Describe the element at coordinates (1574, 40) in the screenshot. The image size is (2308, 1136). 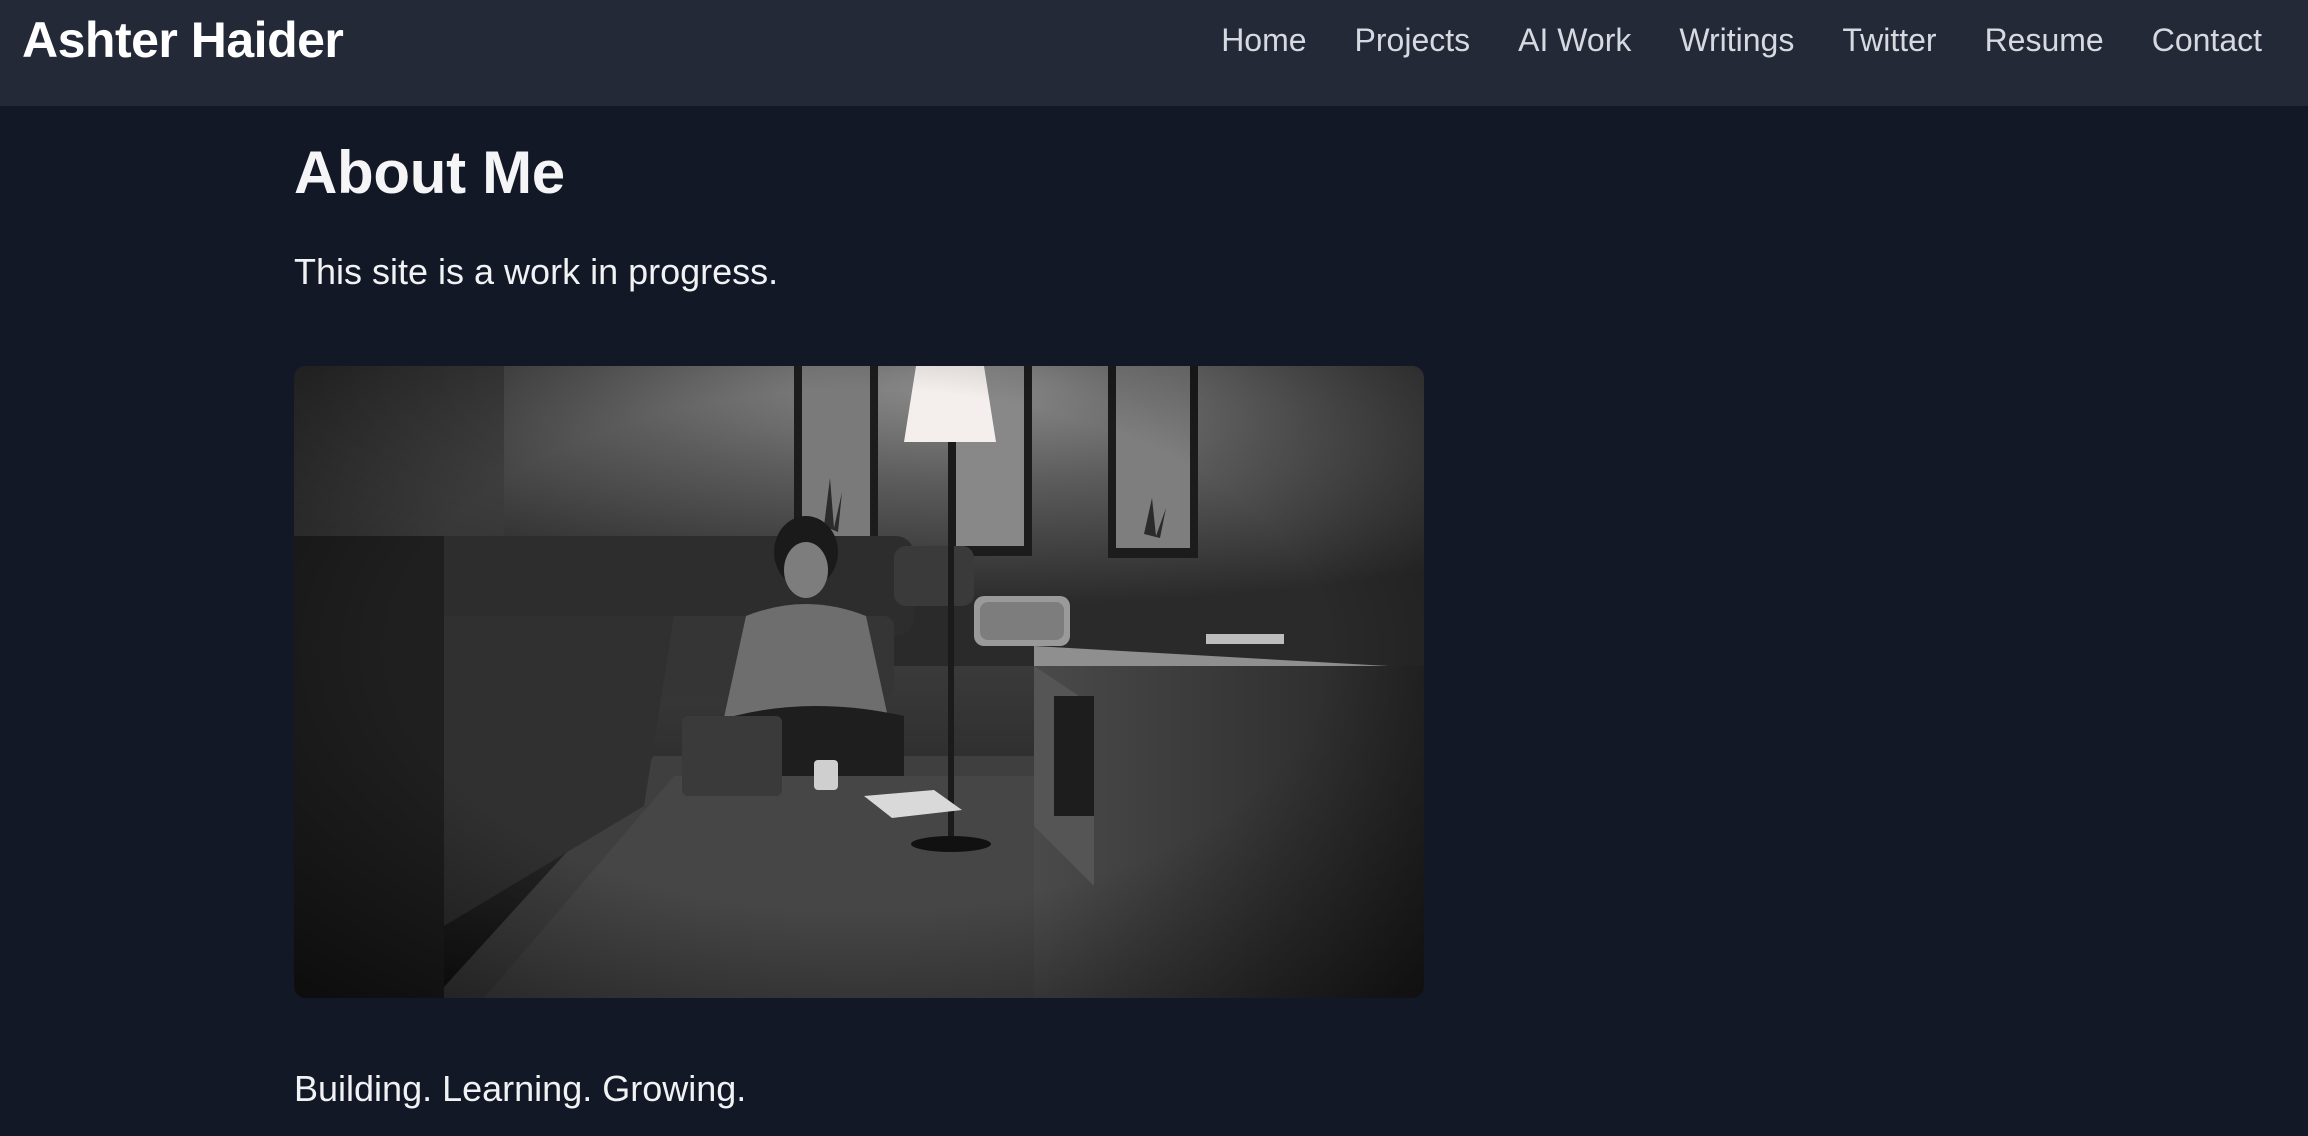
I see `nav-ai-work: AI Work` at that location.